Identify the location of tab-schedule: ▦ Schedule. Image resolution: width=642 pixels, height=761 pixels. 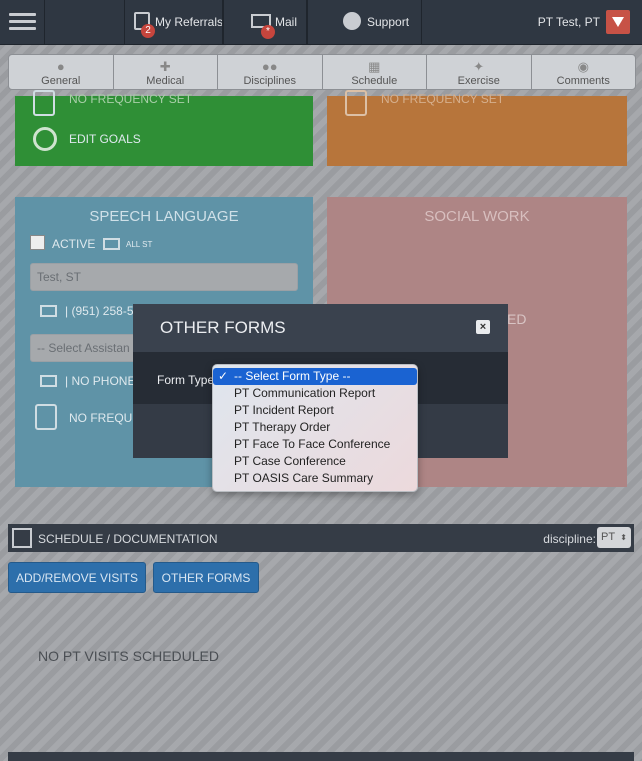
(375, 72).